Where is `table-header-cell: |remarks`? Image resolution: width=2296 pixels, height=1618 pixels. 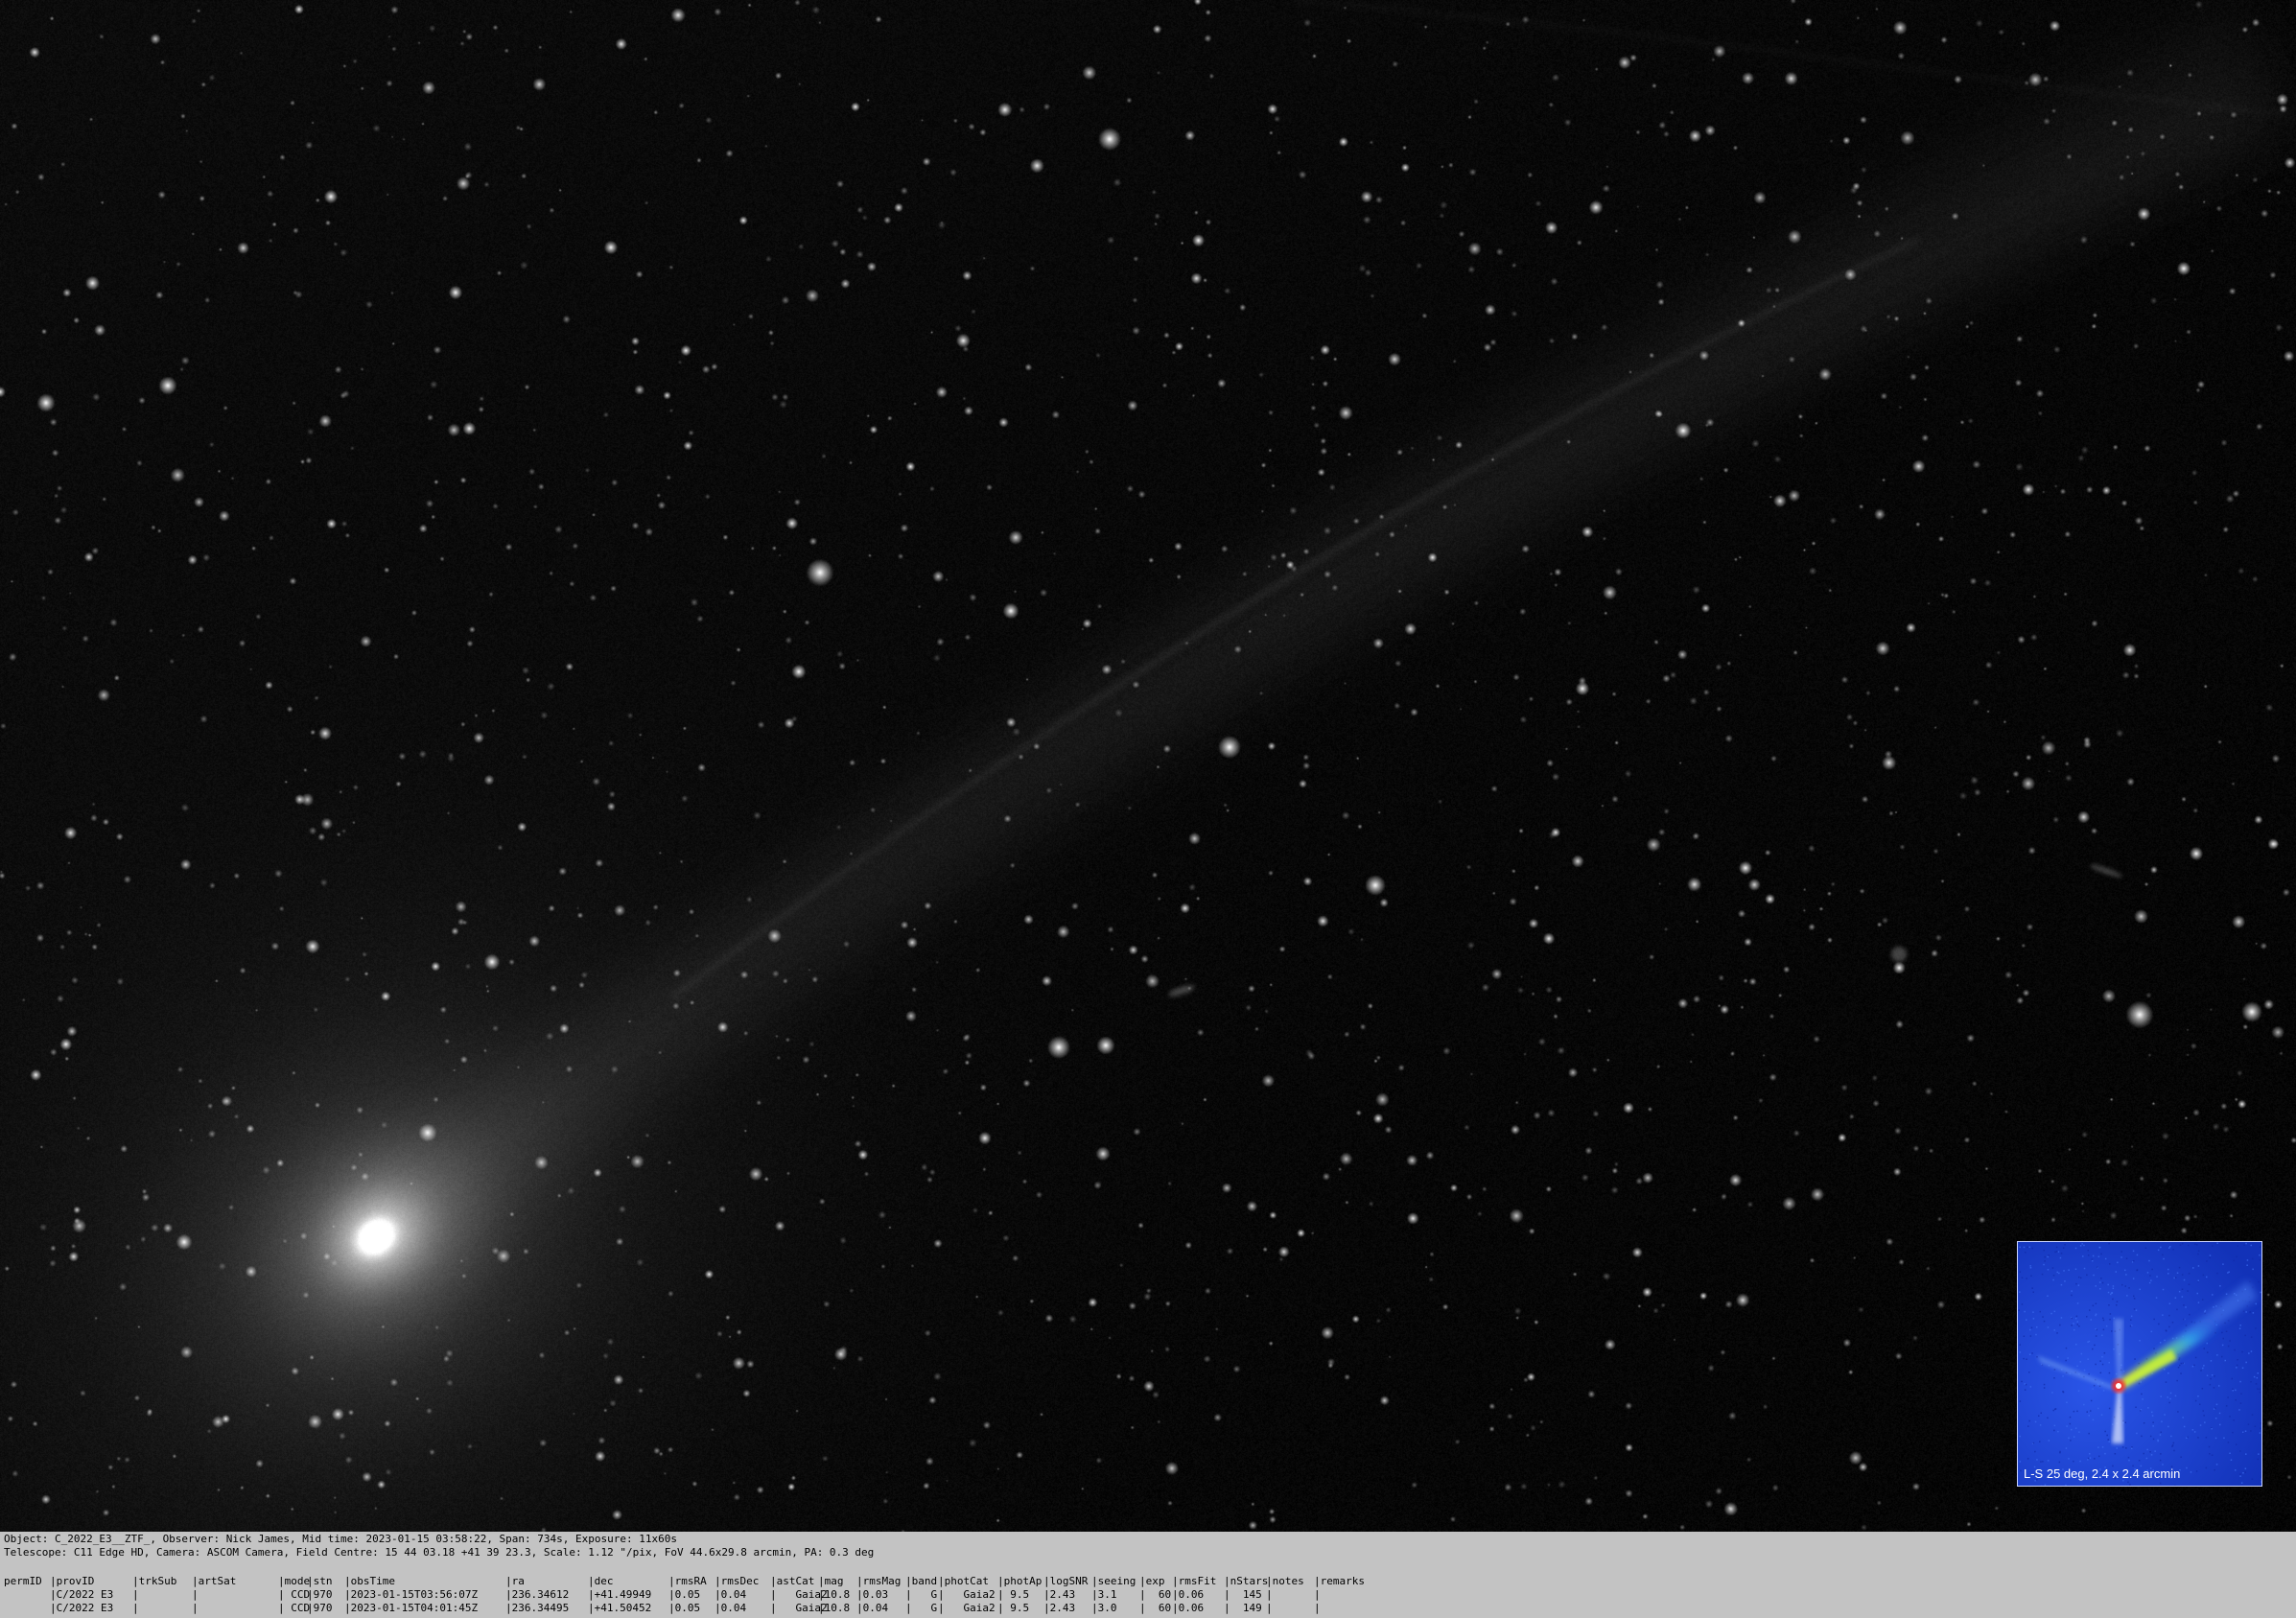
table-header-cell: |remarks is located at coordinates (1339, 1581).